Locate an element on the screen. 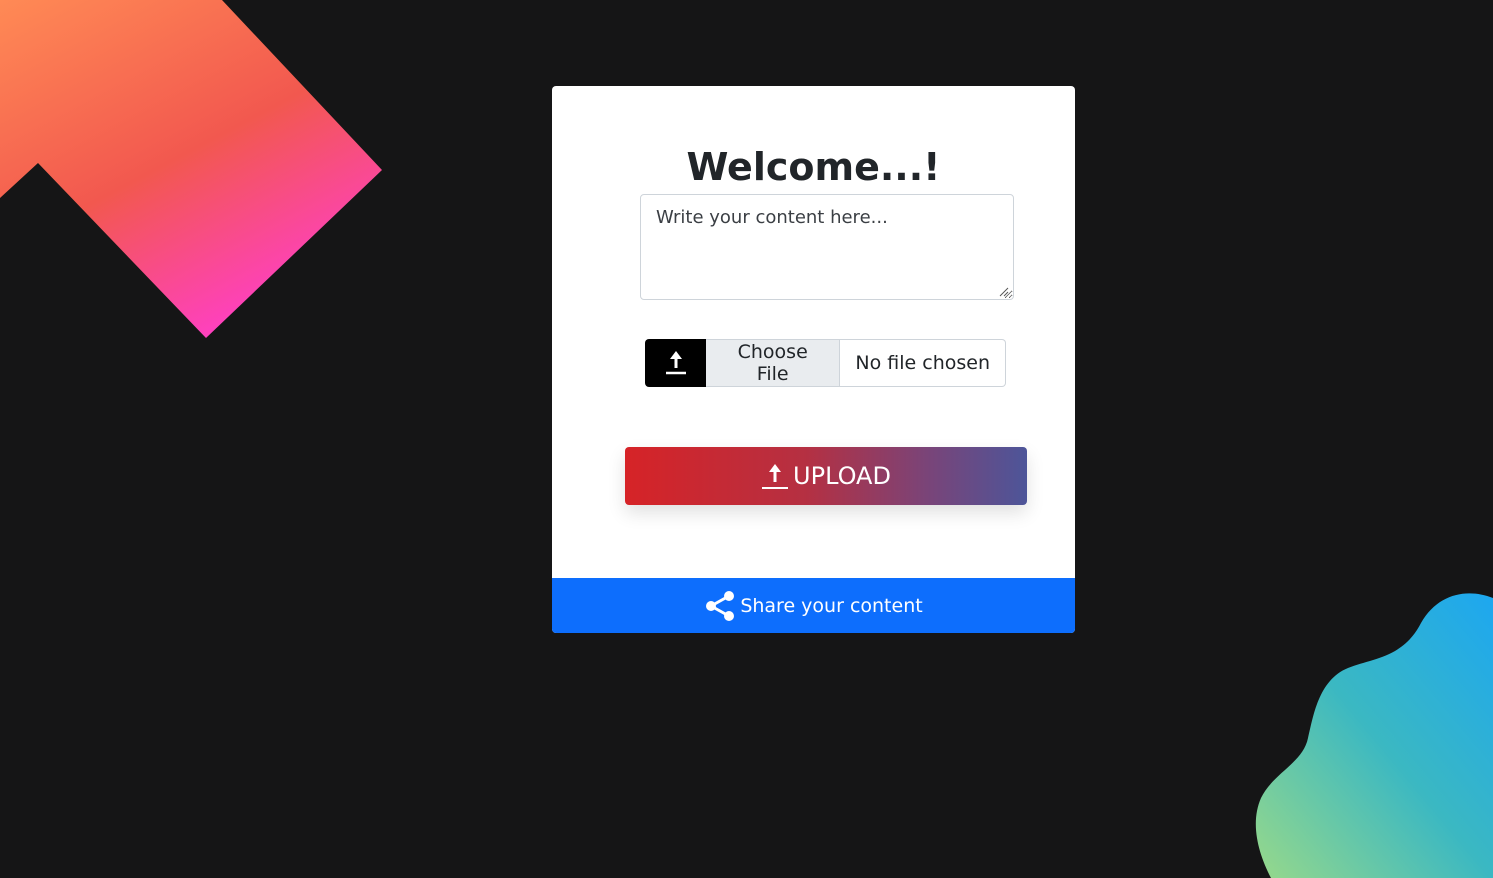 The height and width of the screenshot is (878, 1493). resize-grip-icon is located at coordinates (1004, 292).